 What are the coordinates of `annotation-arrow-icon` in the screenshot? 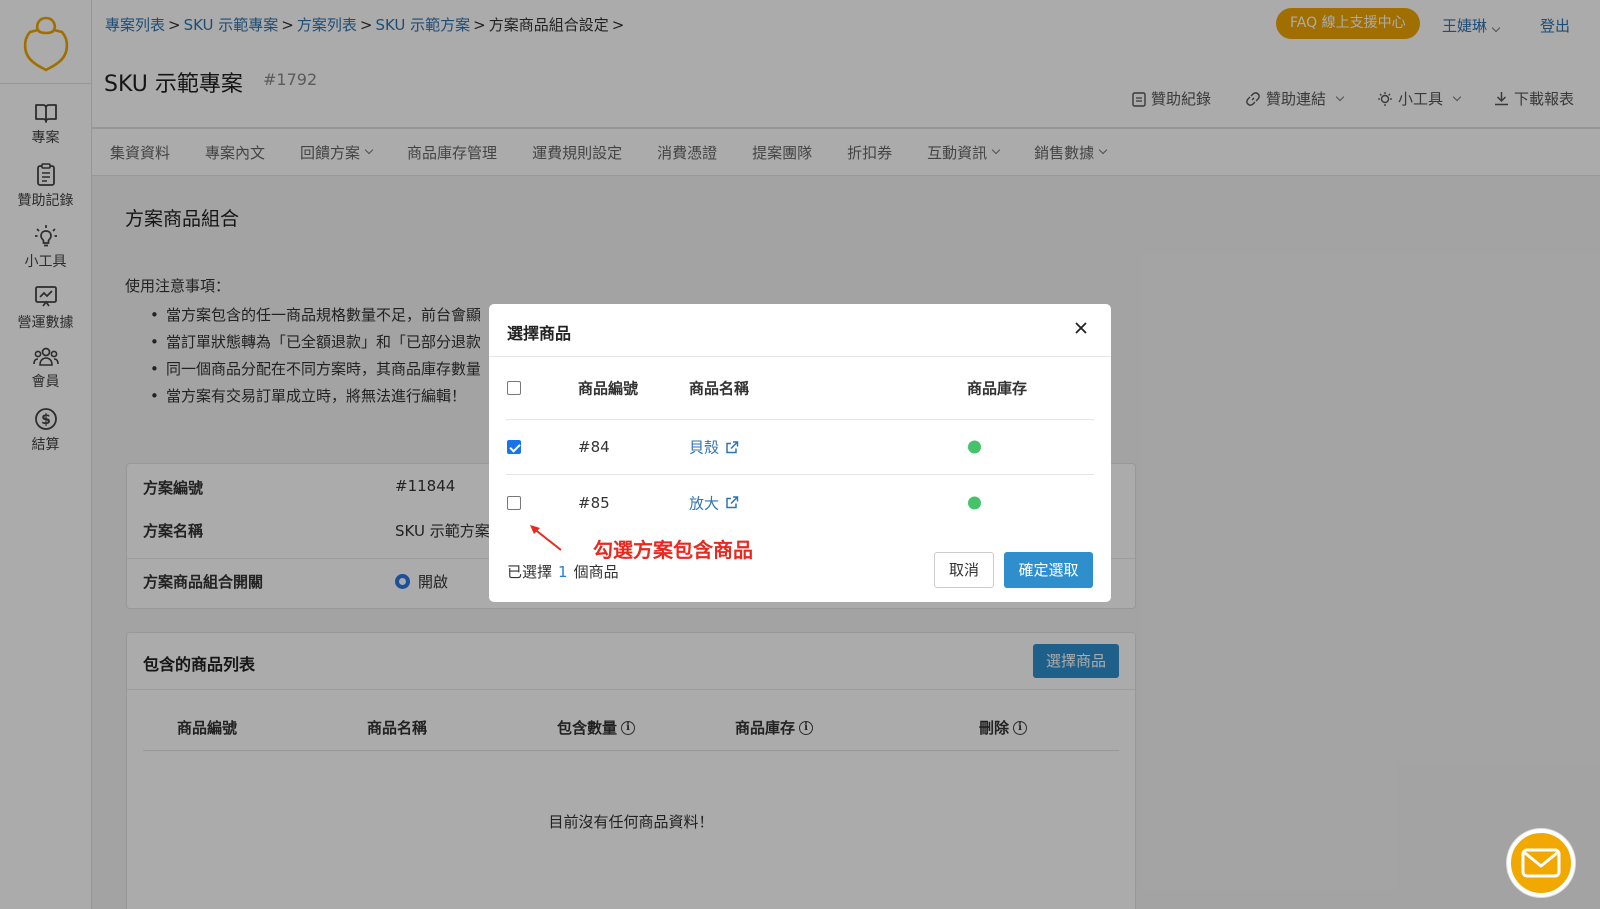 It's located at (546, 538).